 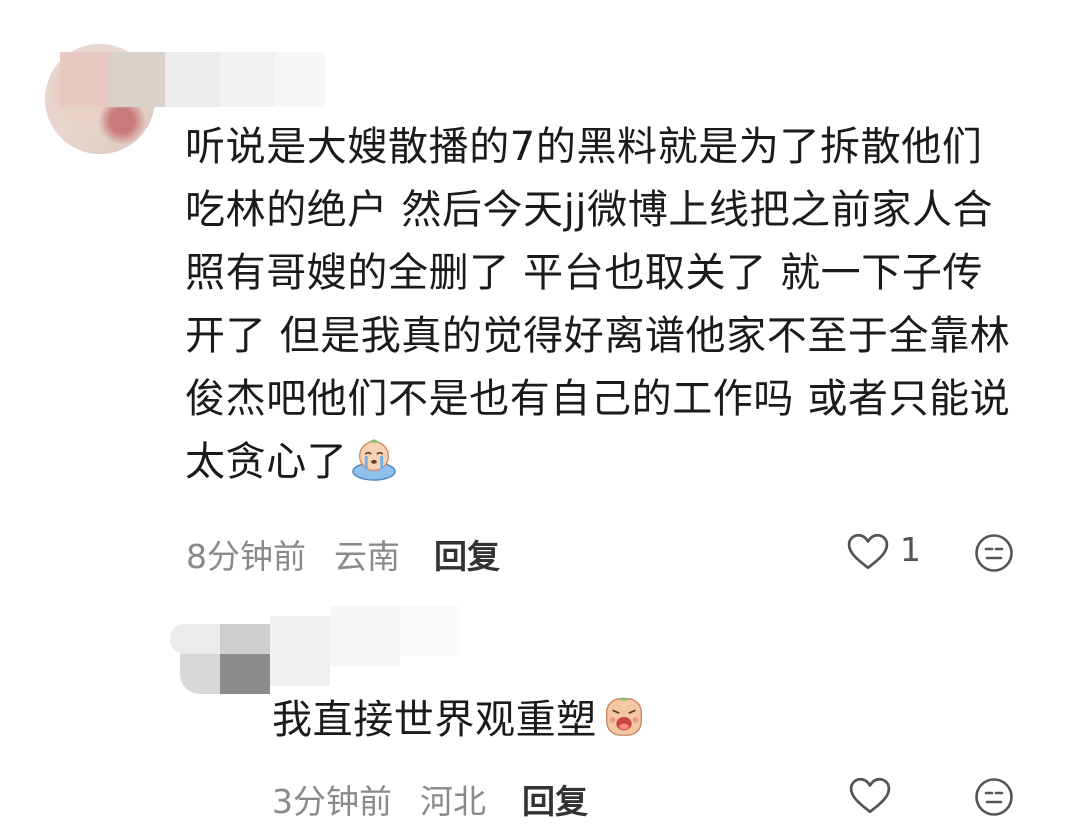 I want to click on username-mosaic, so click(x=192, y=79).